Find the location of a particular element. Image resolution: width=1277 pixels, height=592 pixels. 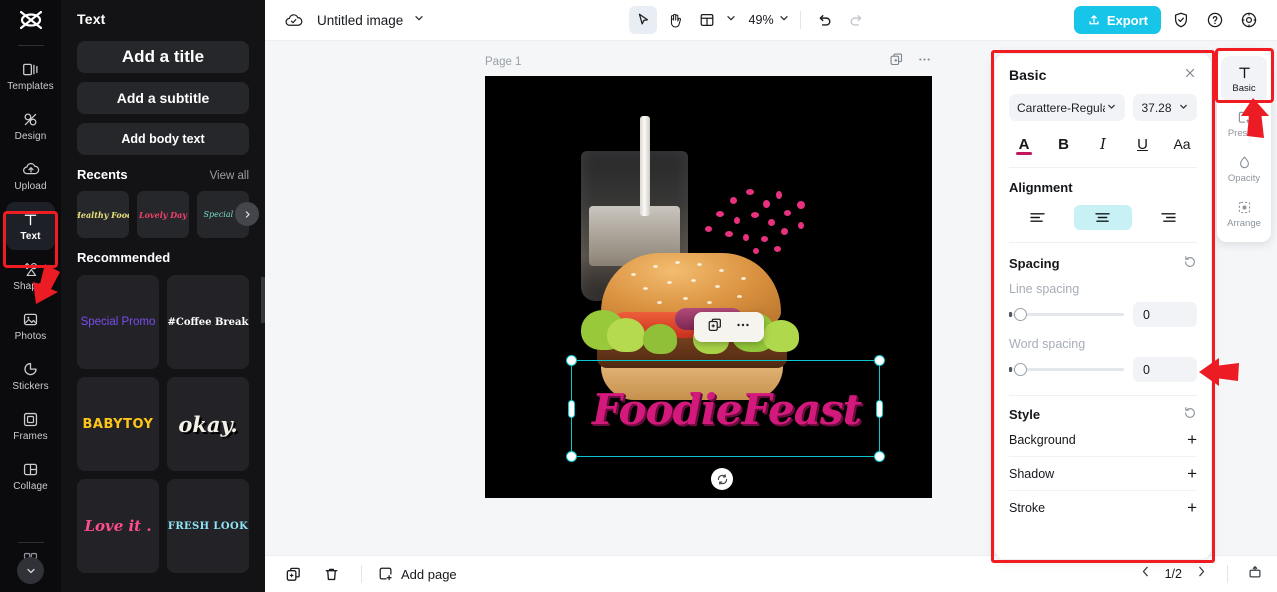

list-item: Healthy Food is located at coordinates (103, 214).